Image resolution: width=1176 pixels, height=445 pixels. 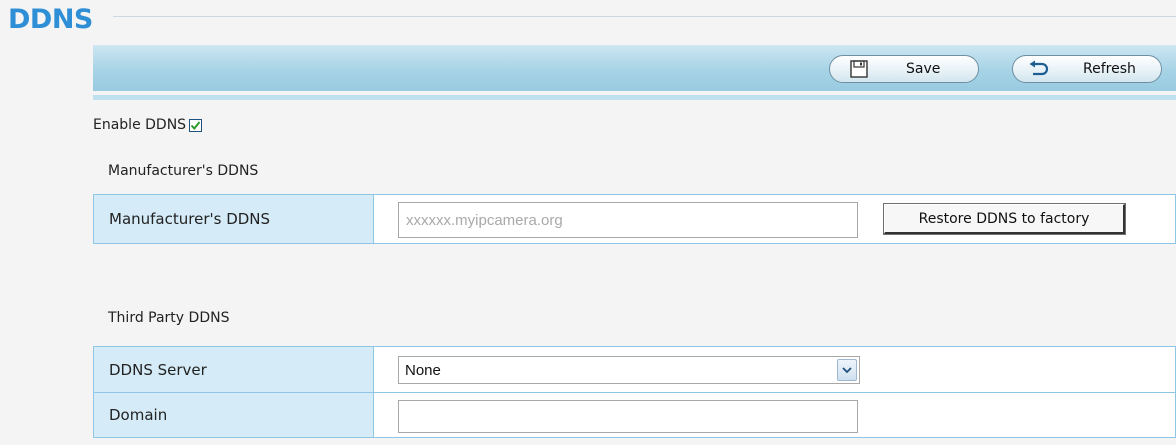 I want to click on ddns-server-value-cell: None, so click(x=775, y=369).